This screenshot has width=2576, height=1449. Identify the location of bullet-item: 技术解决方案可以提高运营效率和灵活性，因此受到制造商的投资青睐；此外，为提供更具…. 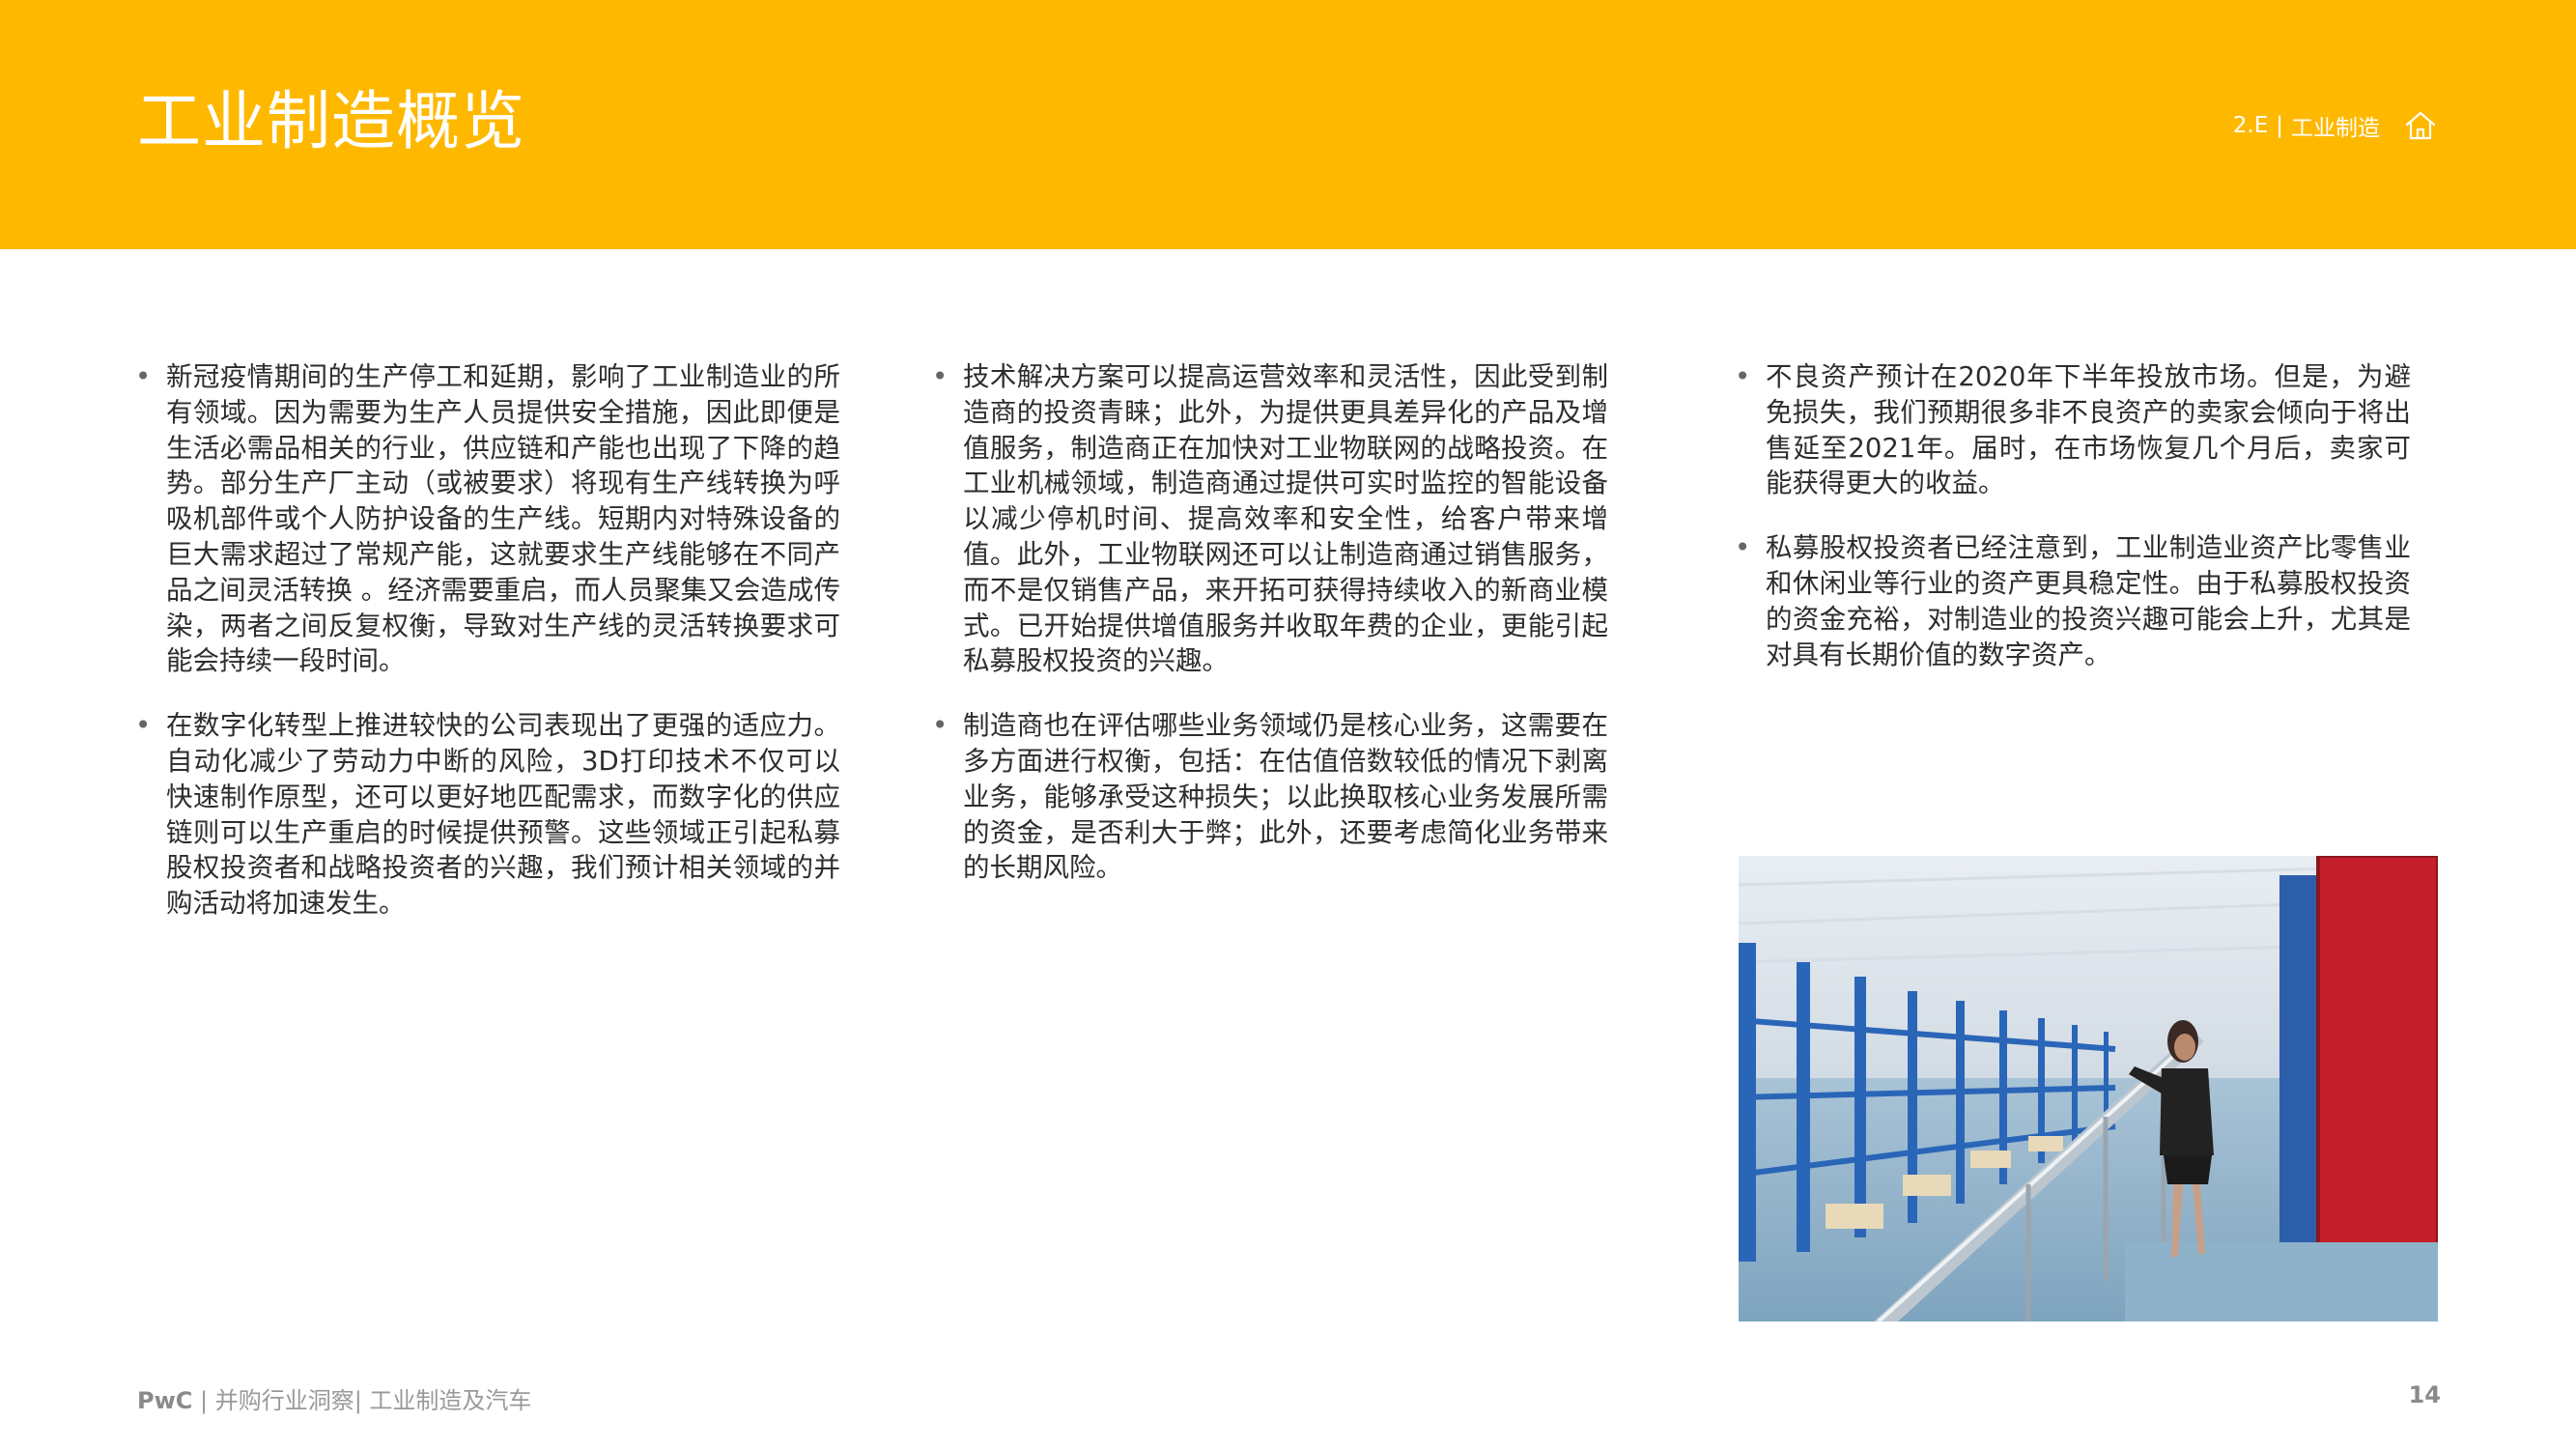
(1270, 519).